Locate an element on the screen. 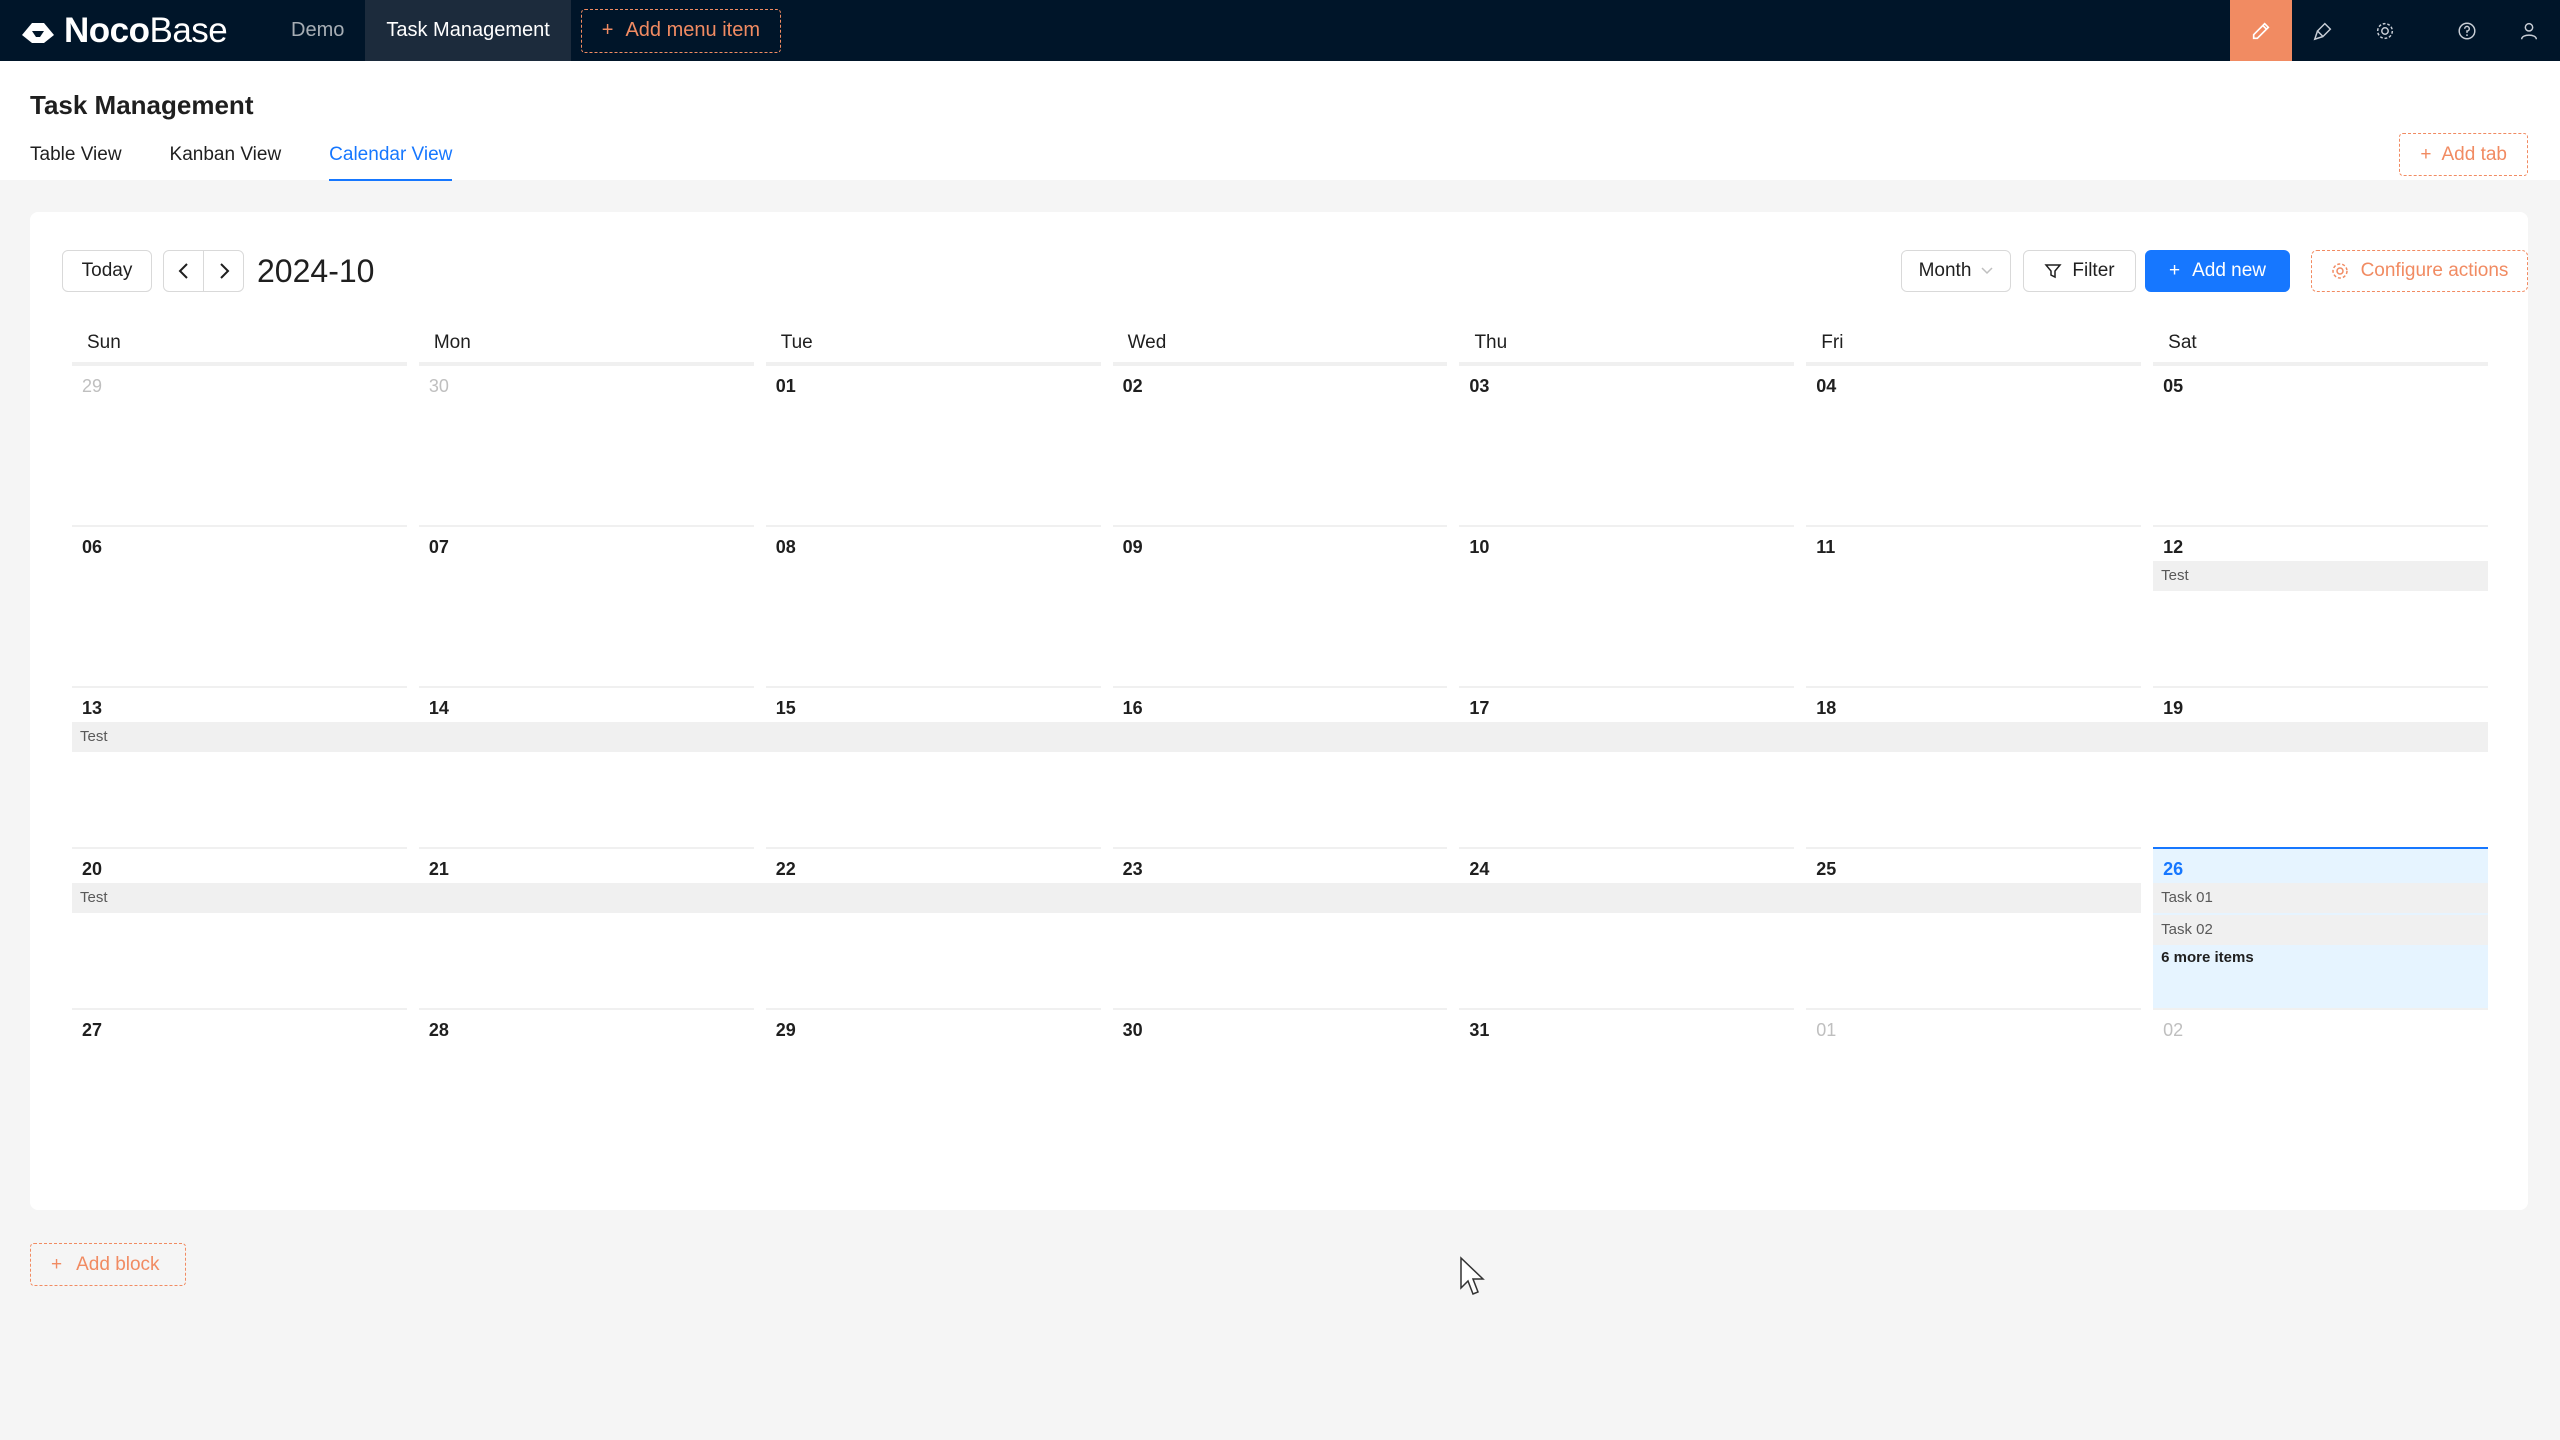  calendar-day-cell: 05 is located at coordinates (2320, 444).